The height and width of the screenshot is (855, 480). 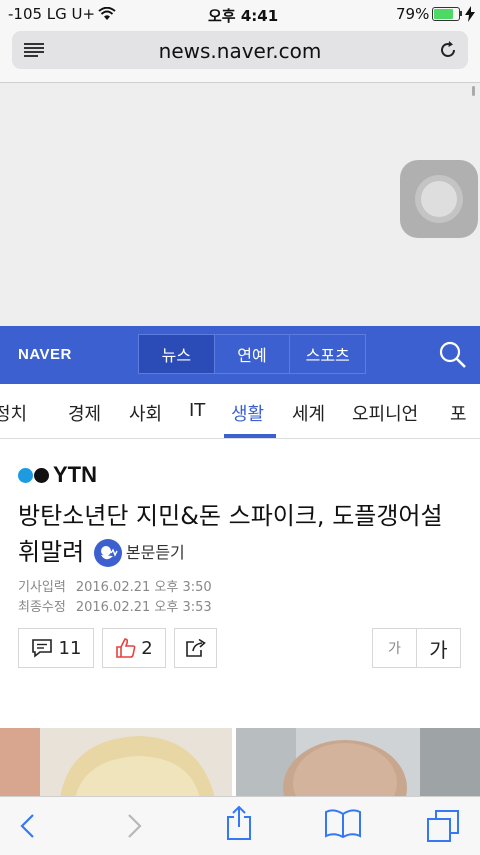 I want to click on back-icon, so click(x=28, y=826).